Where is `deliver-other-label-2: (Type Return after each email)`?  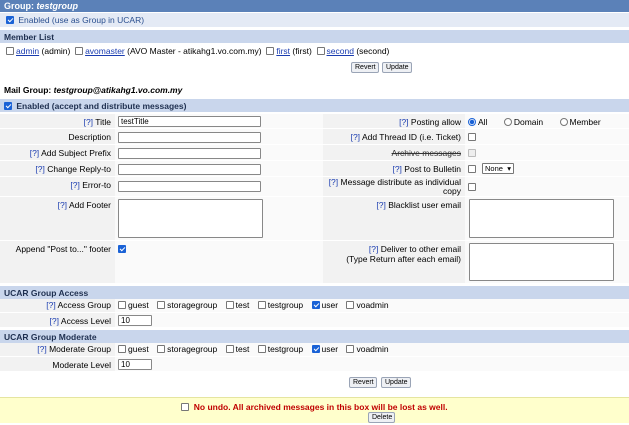 deliver-other-label-2: (Type Return after each email) is located at coordinates (403, 259).